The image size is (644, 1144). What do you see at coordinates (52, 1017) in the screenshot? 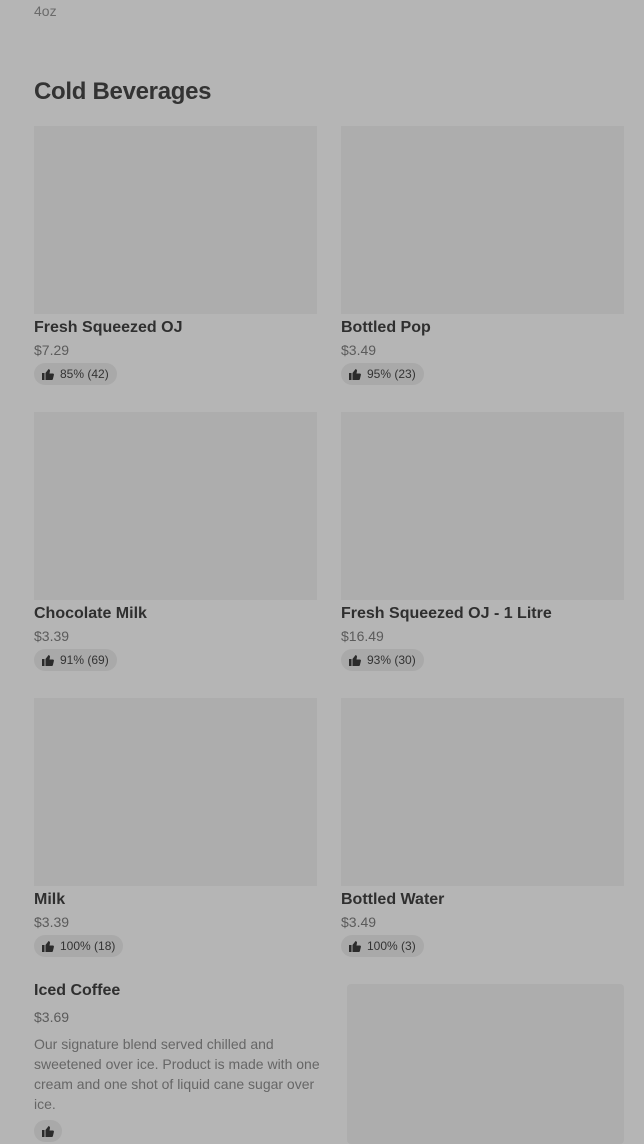
I see `item-price: $3.69` at bounding box center [52, 1017].